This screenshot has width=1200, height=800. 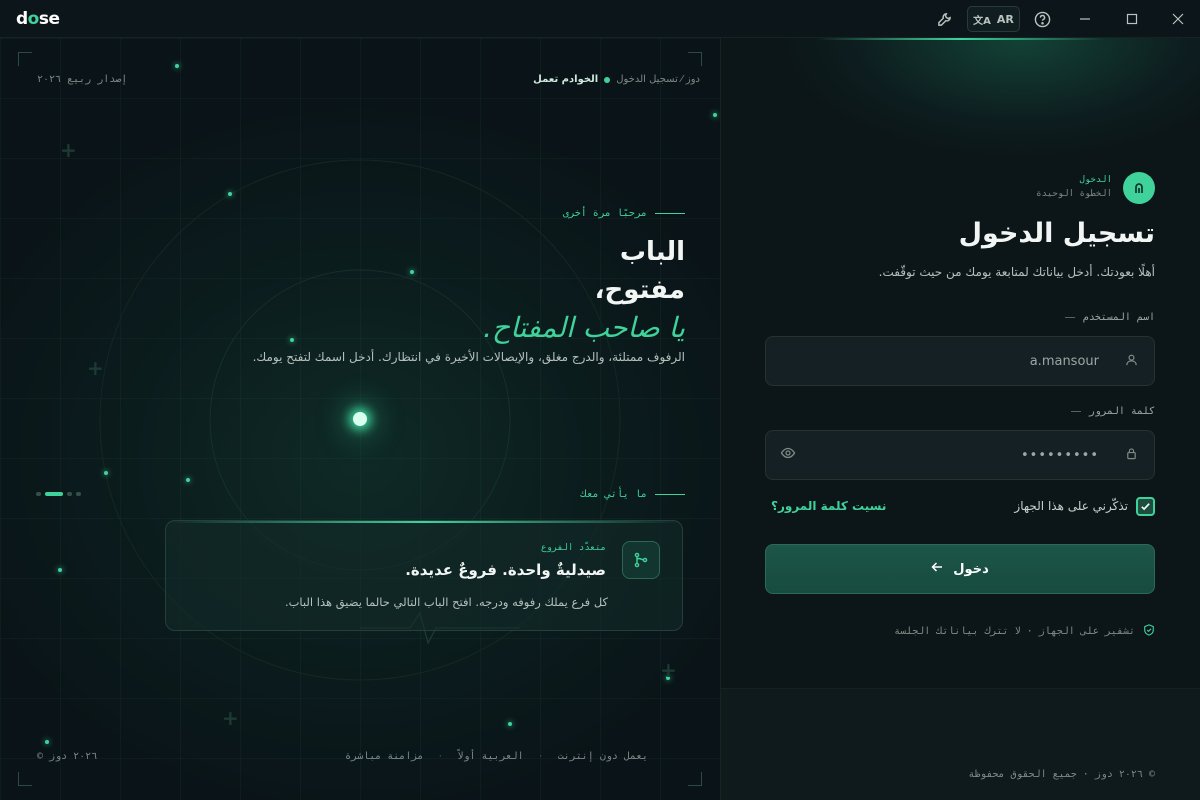 I want to click on app-logo: dose, so click(x=38, y=19).